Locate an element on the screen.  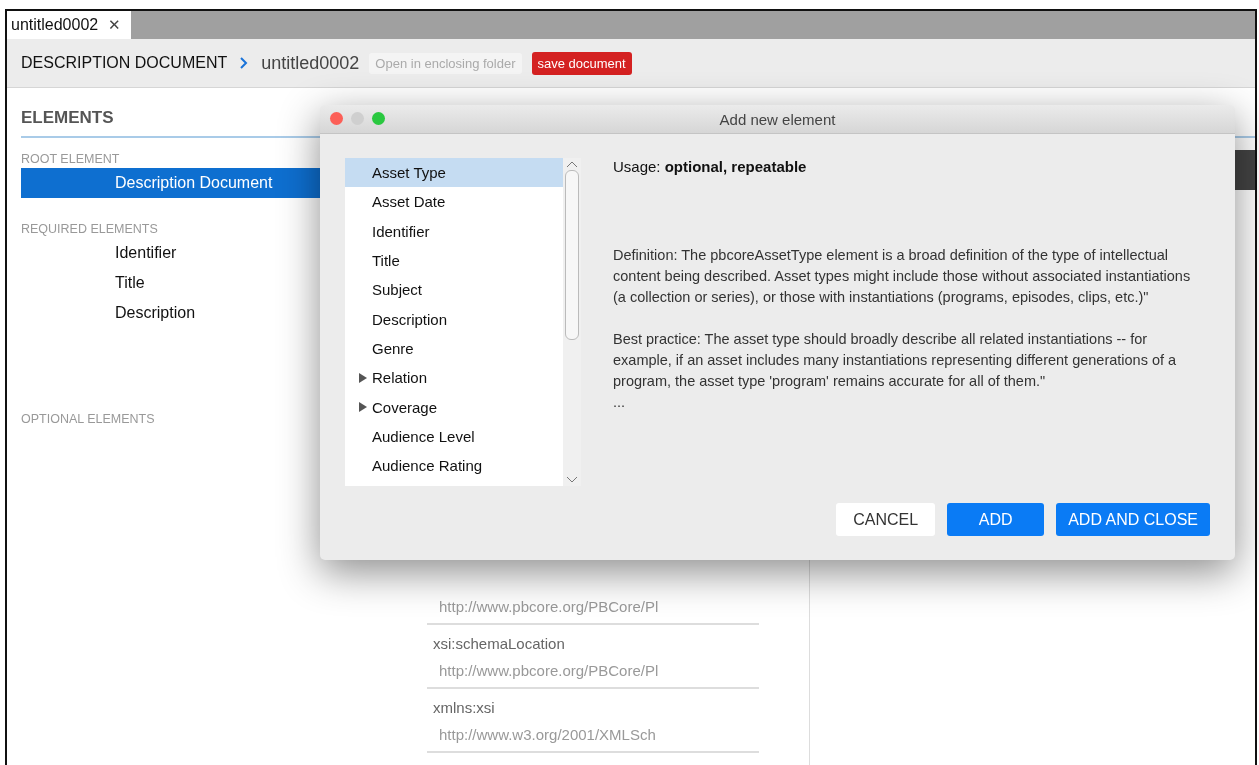
scroll-thumb is located at coordinates (572, 255).